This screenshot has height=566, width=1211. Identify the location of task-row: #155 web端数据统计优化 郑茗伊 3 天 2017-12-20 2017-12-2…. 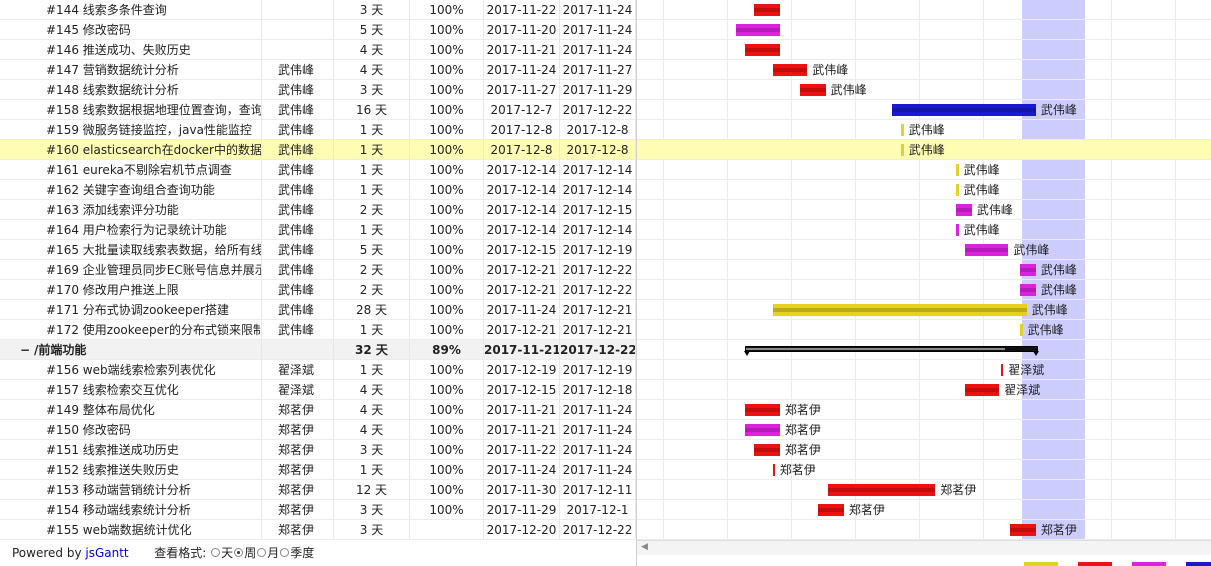
(318, 530).